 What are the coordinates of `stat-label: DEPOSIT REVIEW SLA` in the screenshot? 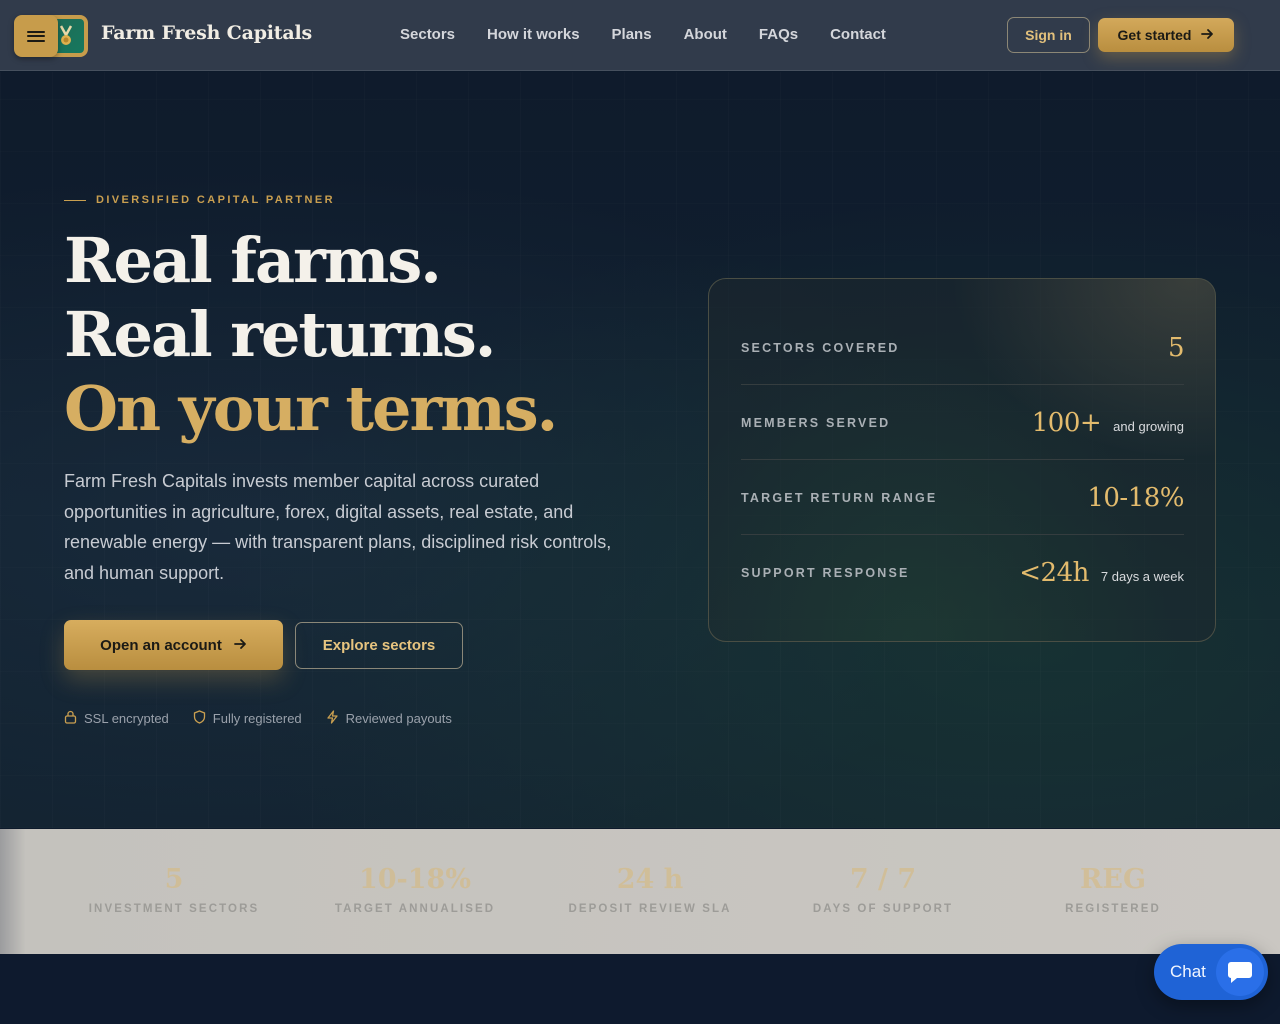 It's located at (650, 909).